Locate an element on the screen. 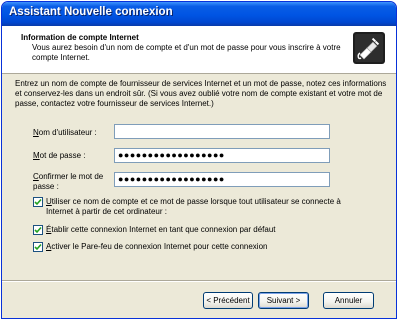  confirm-password-field: ●●●●●●●●●●●●●●●●●● is located at coordinates (222, 179).